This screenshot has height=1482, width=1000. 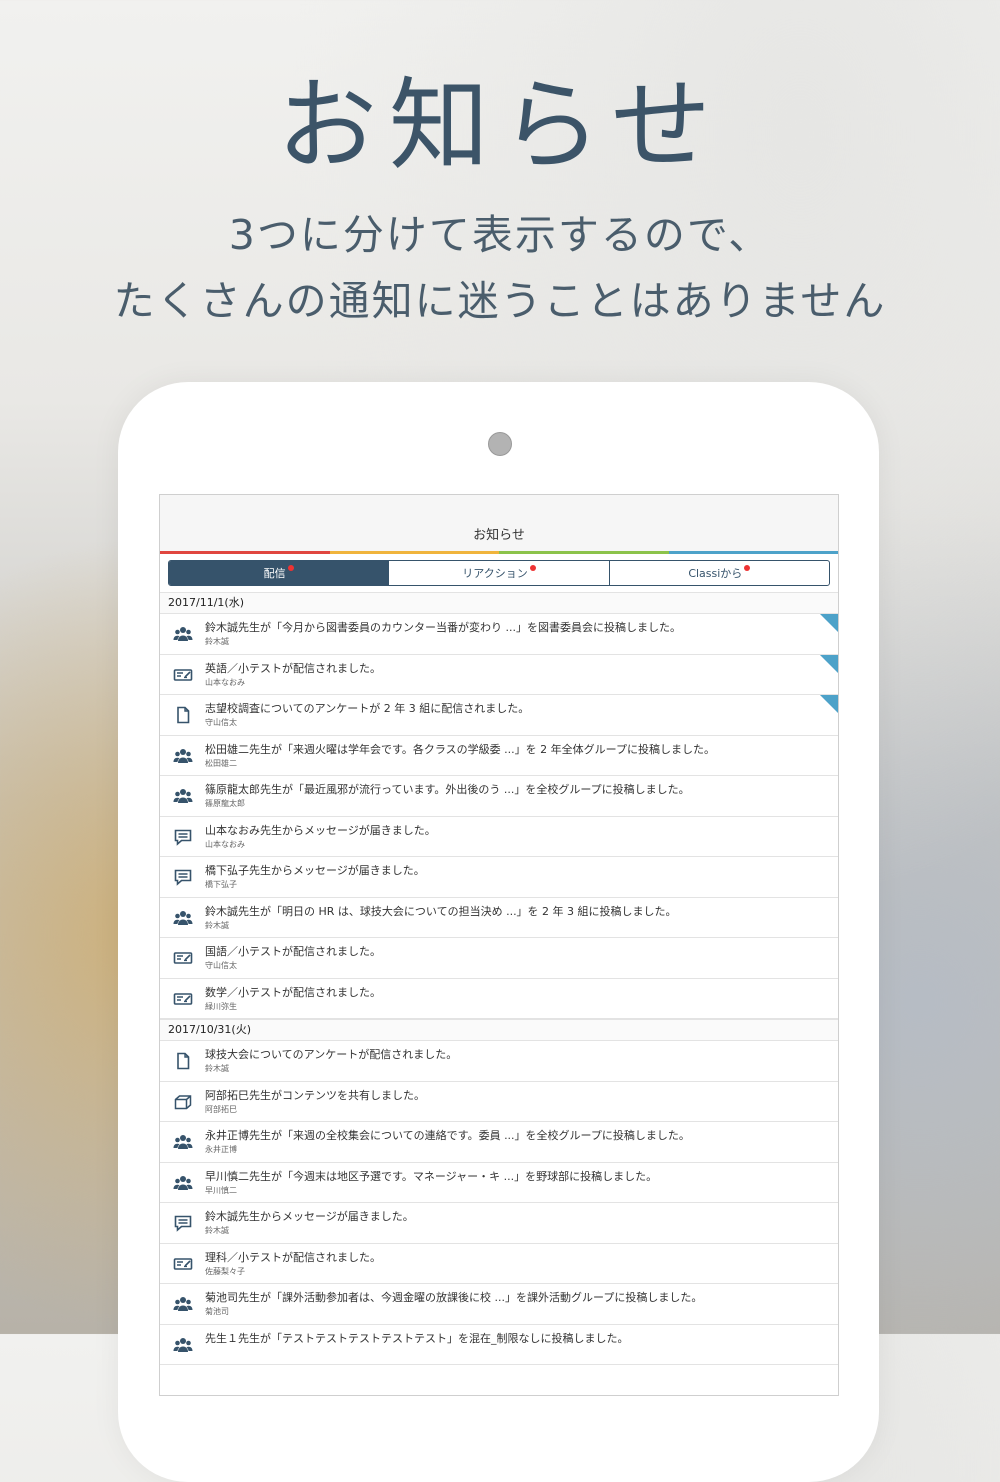 I want to click on notification-row: 山本なおみ先生からメッセージが届きました。山本なおみ, so click(x=499, y=837).